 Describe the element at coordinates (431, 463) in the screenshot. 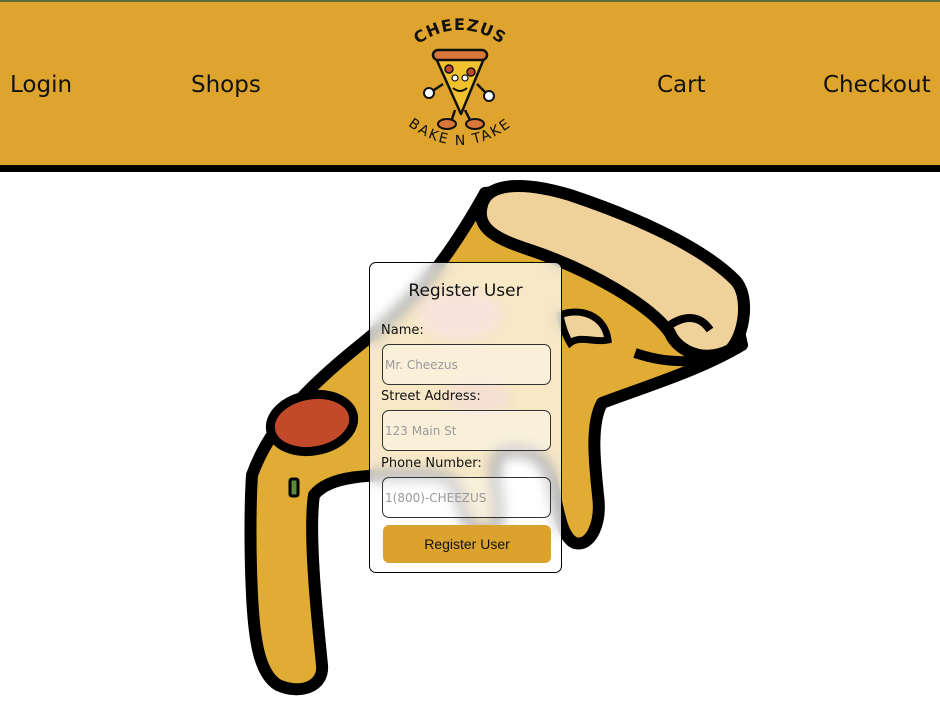

I see `phone-number-label: Phone Number:` at that location.